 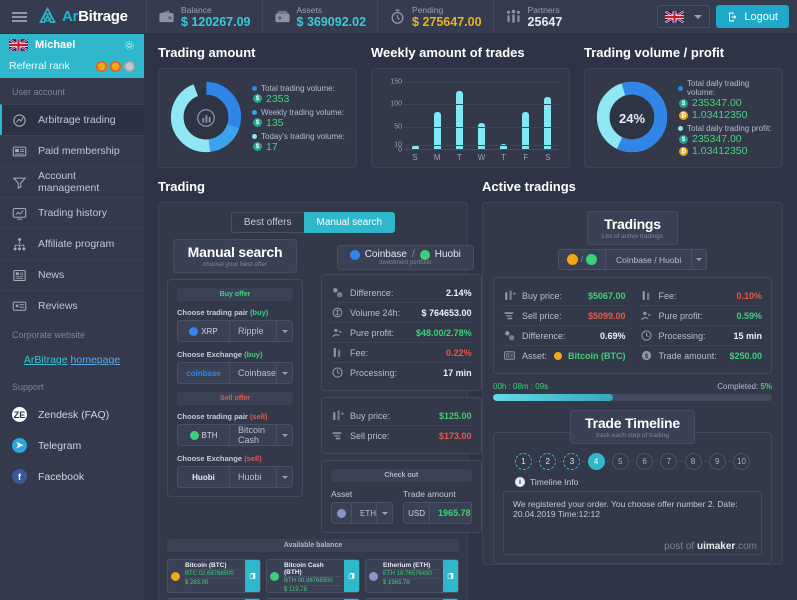 I want to click on y-tick: 50, so click(x=398, y=127).